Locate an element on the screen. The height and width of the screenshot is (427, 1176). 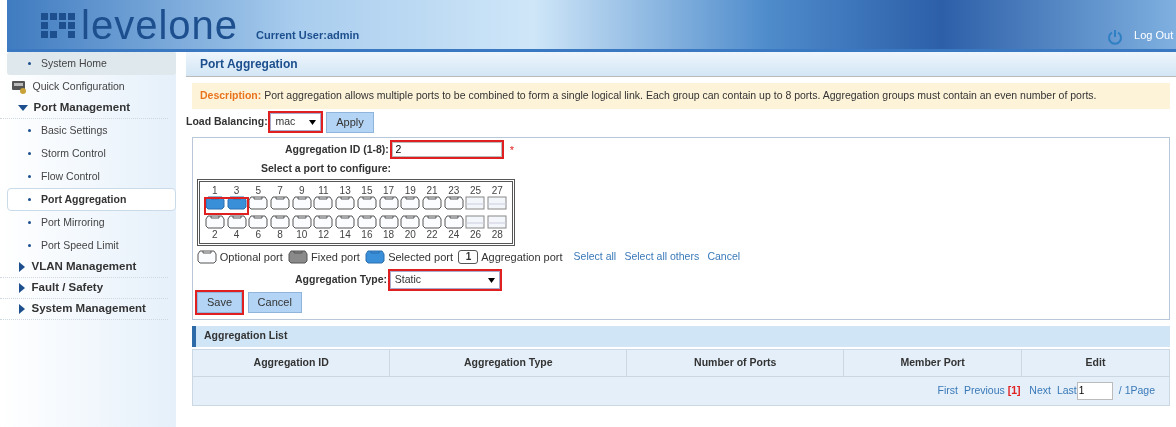
menu-group: VLAN Management is located at coordinates (84, 267).